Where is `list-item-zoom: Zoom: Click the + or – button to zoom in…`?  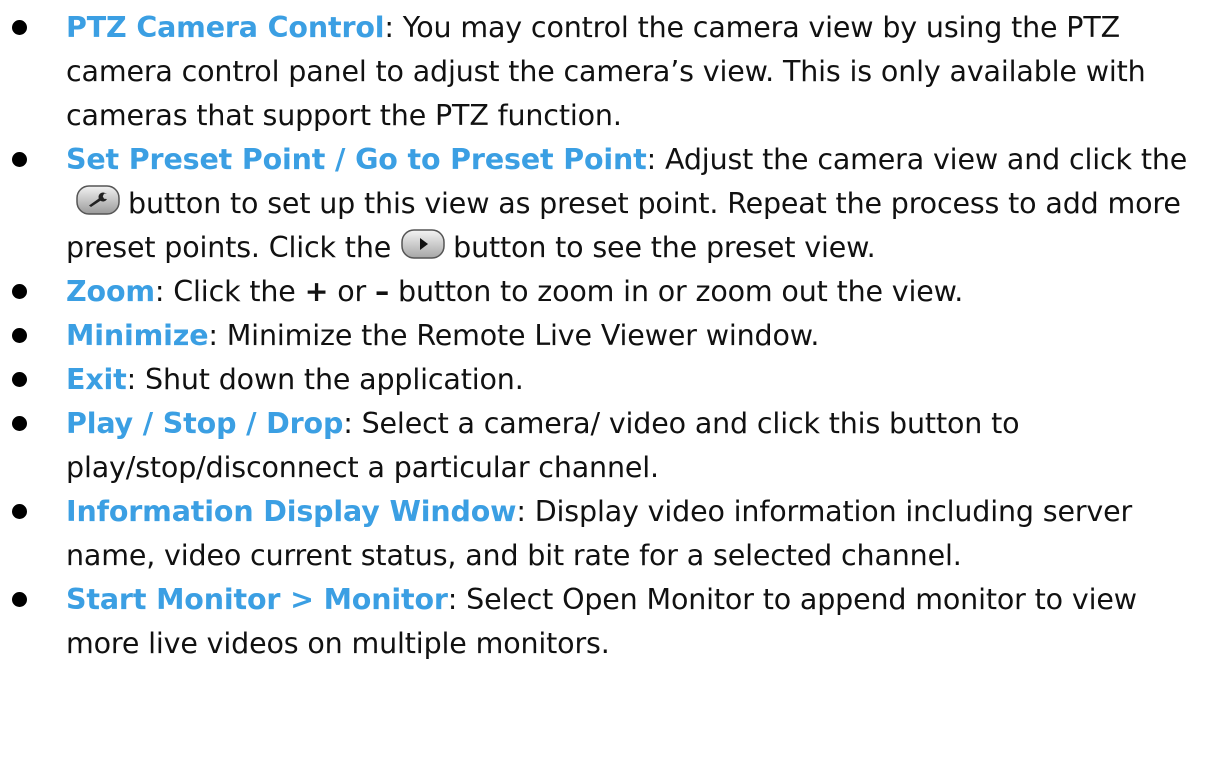
list-item-zoom: Zoom: Click the + or – button to zoom in… is located at coordinates (609, 292).